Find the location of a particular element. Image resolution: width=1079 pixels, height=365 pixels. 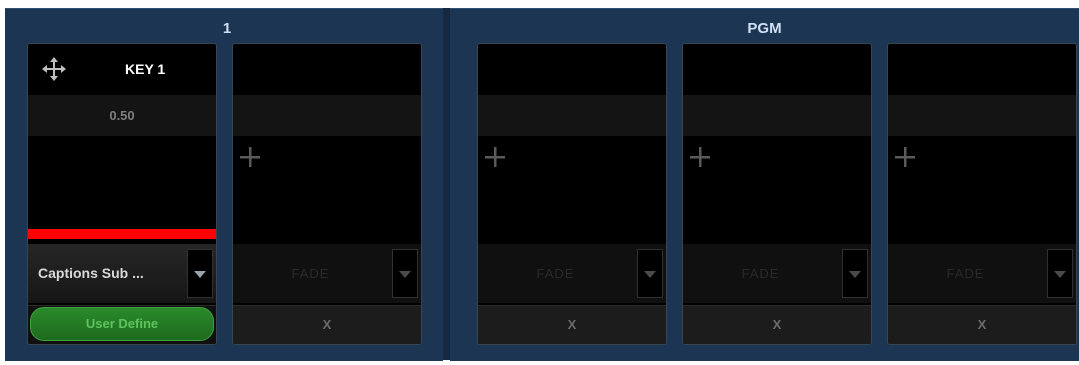

key-slot-1: KEY 1 0.50 Captions Sub ... User Define is located at coordinates (122, 194).